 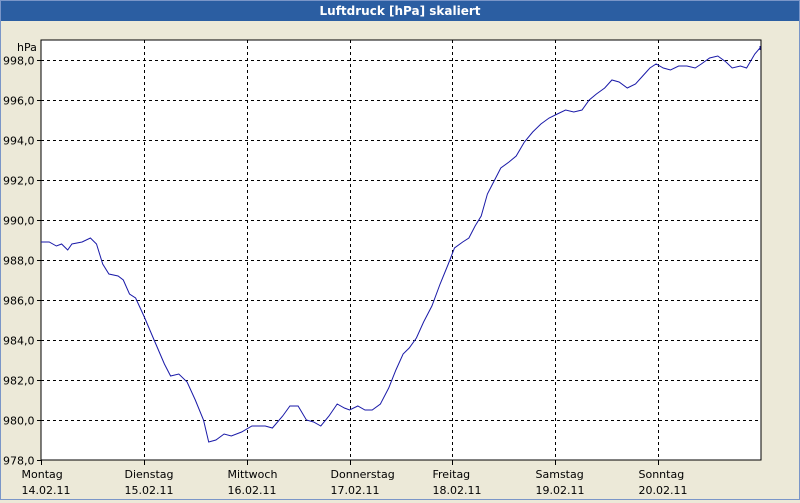 What do you see at coordinates (662, 474) in the screenshot?
I see `x-tick-day-label: Sonntag` at bounding box center [662, 474].